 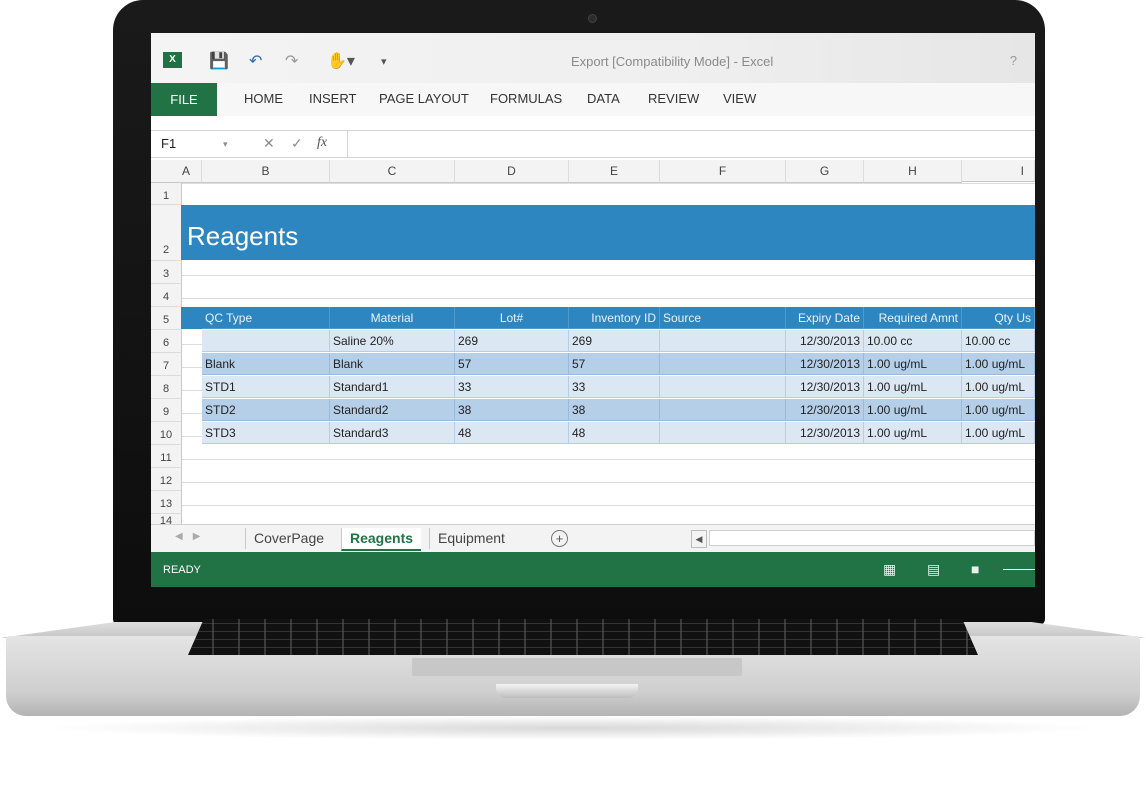 What do you see at coordinates (288, 538) in the screenshot?
I see `sheet-tab-coverpage: CoverPage` at bounding box center [288, 538].